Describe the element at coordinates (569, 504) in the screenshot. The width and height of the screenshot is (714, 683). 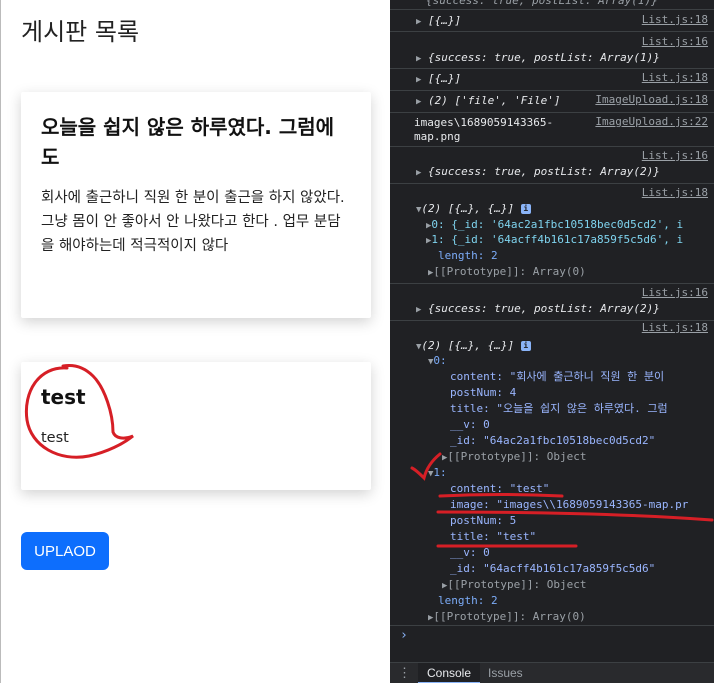
I see `console-text: image: "images\\1689059143365-map.pr` at that location.